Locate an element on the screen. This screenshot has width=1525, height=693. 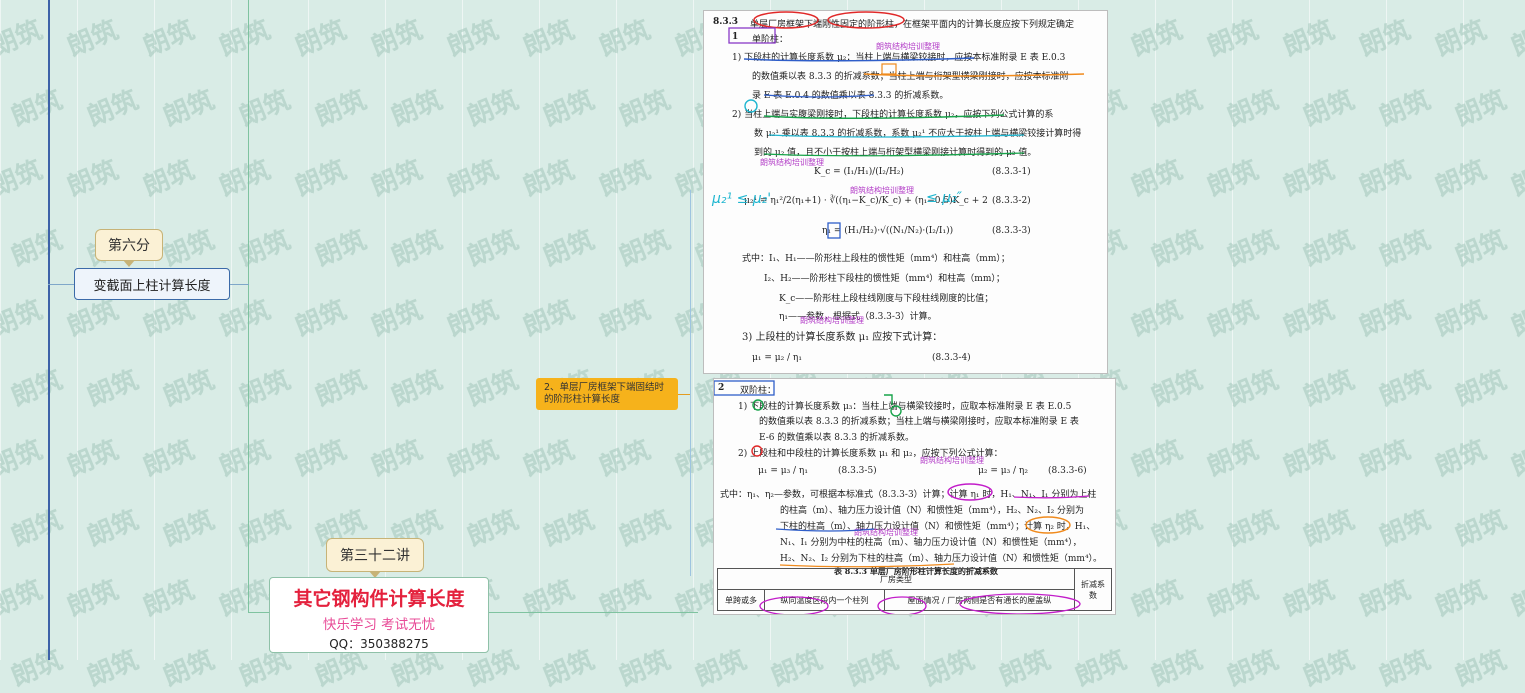
mindmap-doc-line is located at coordinates (690, 383).